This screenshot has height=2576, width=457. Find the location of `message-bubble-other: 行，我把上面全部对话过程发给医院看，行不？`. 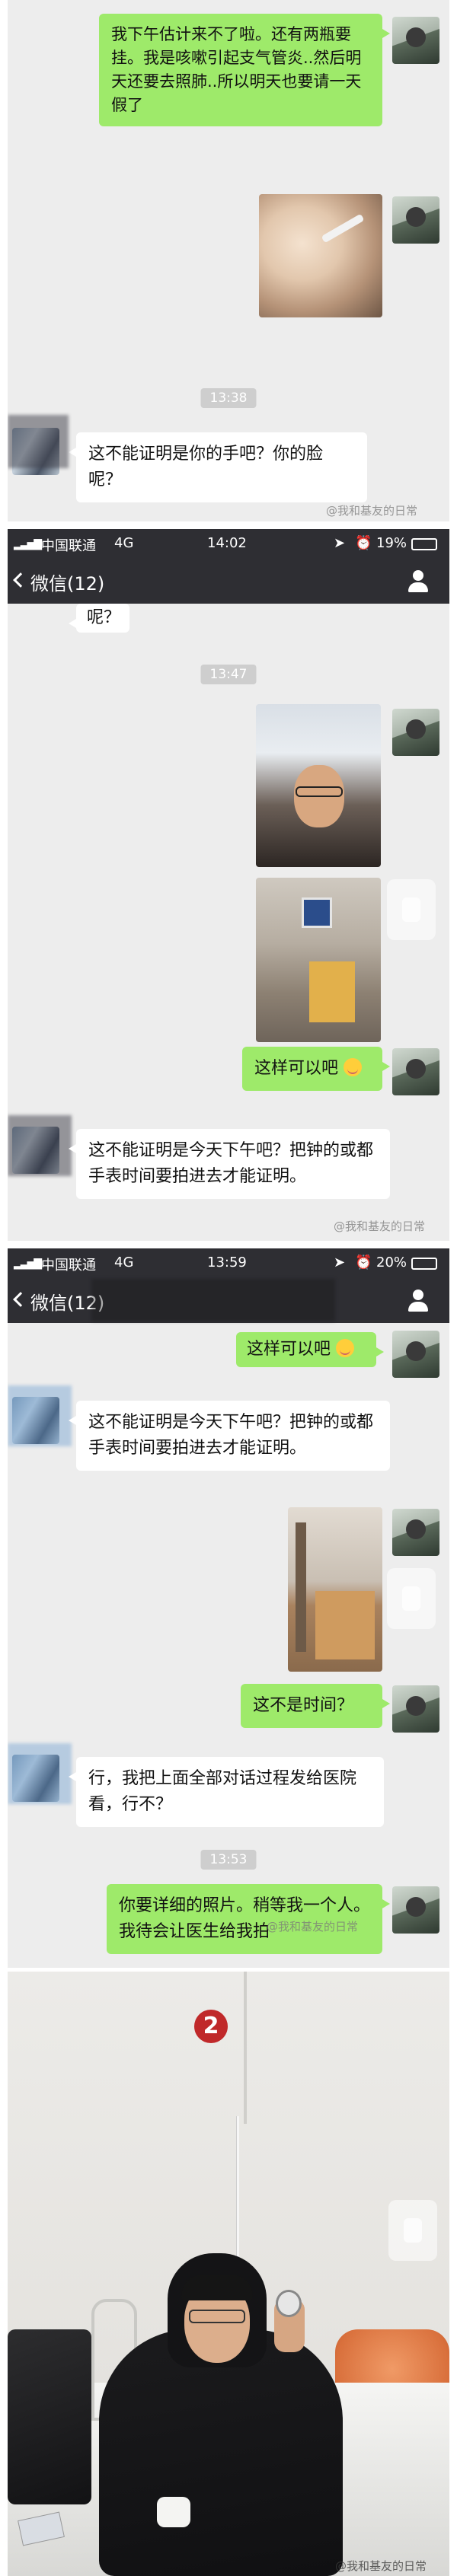

message-bubble-other: 行，我把上面全部对话过程发给医院看，行不？ is located at coordinates (226, 1792).